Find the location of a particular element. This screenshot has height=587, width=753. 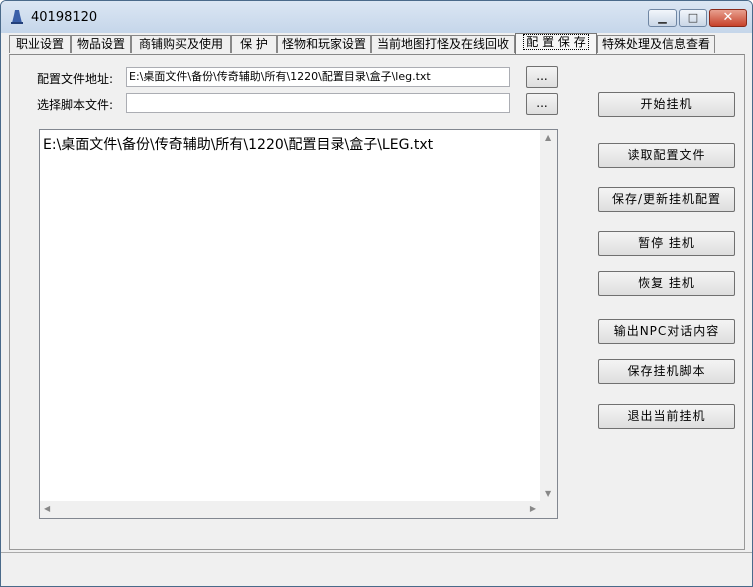

script-file-label: 选择脚本文件: is located at coordinates (75, 105).